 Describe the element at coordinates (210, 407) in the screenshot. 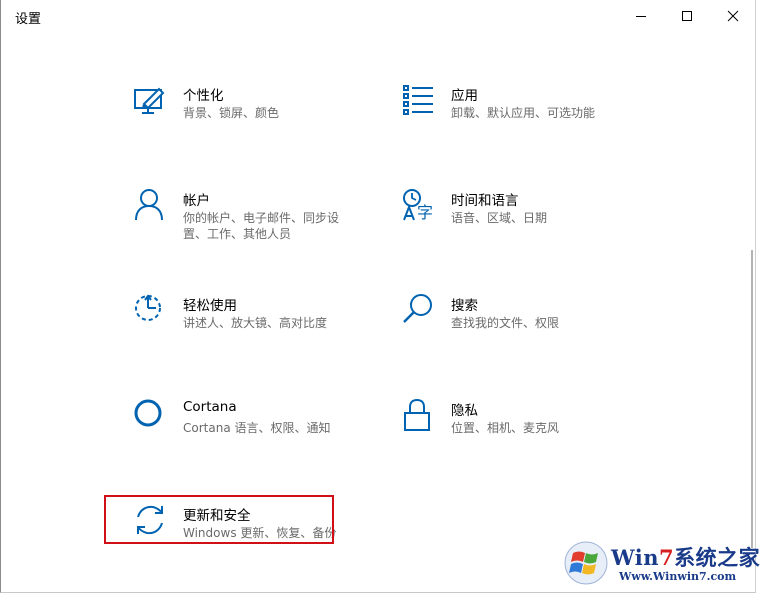

I see `tile-name: Cortana` at that location.